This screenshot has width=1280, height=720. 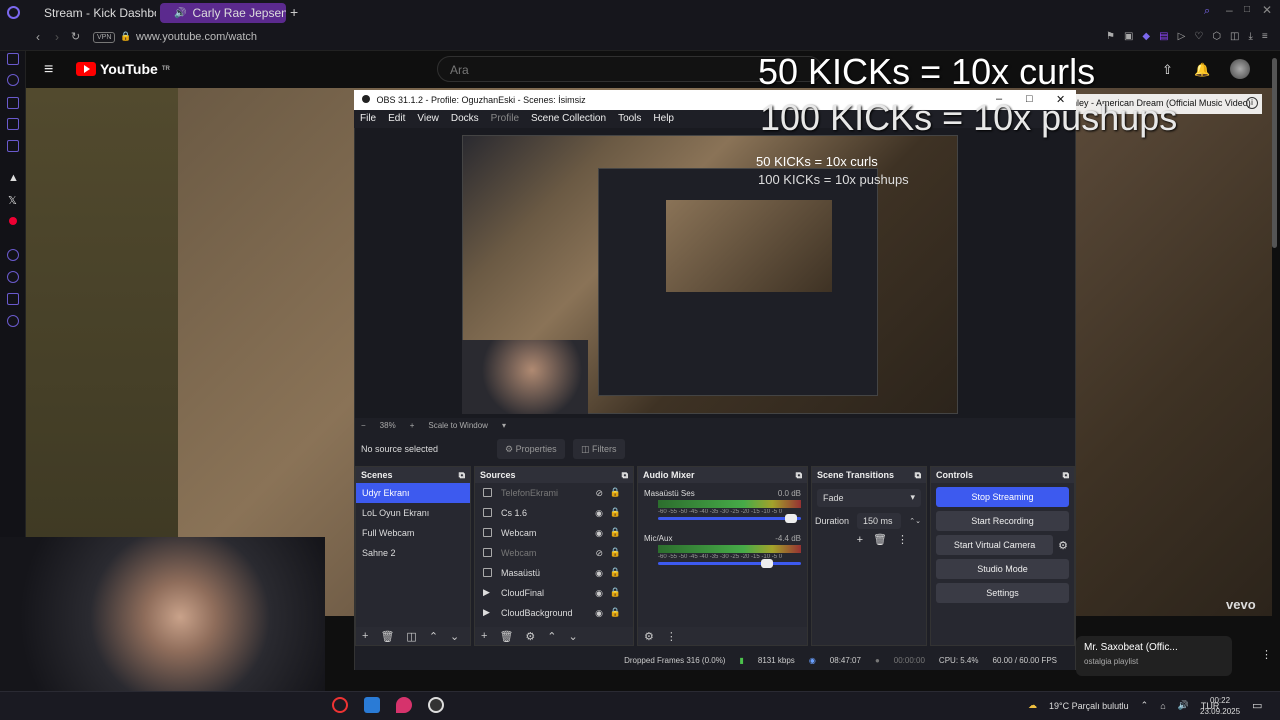 What do you see at coordinates (1162, 706) in the screenshot?
I see `network-icon: ⌂` at bounding box center [1162, 706].